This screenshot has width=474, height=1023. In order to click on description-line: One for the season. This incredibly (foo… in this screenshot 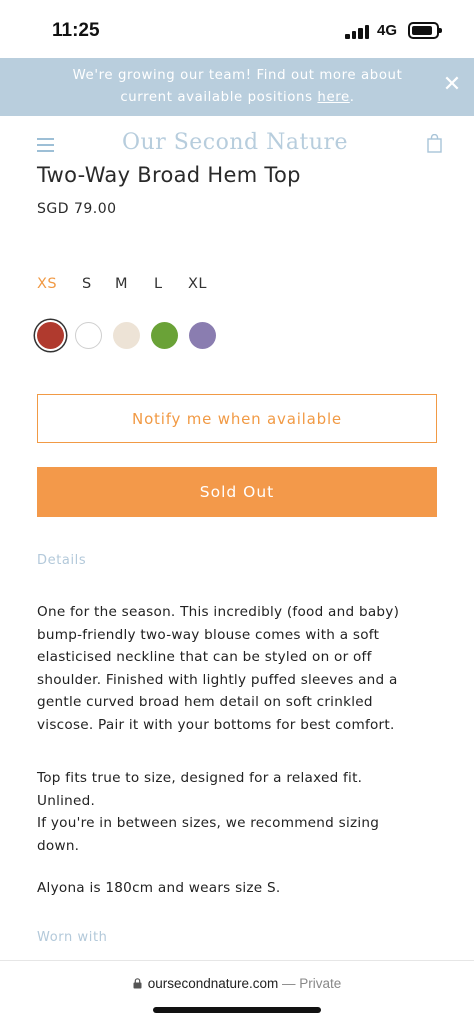, I will do `click(218, 612)`.